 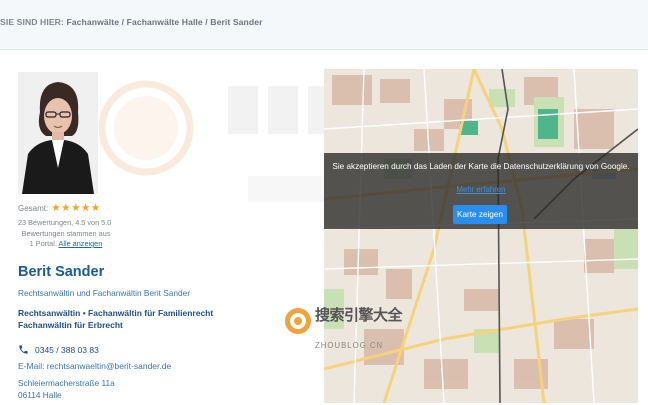 What do you see at coordinates (94, 366) in the screenshot?
I see `email-address: E-Mail: rechtsanwaeltin@berit-sander.de` at bounding box center [94, 366].